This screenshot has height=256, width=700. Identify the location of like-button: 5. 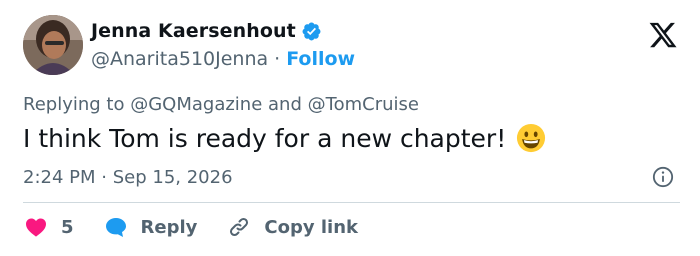
(49, 227).